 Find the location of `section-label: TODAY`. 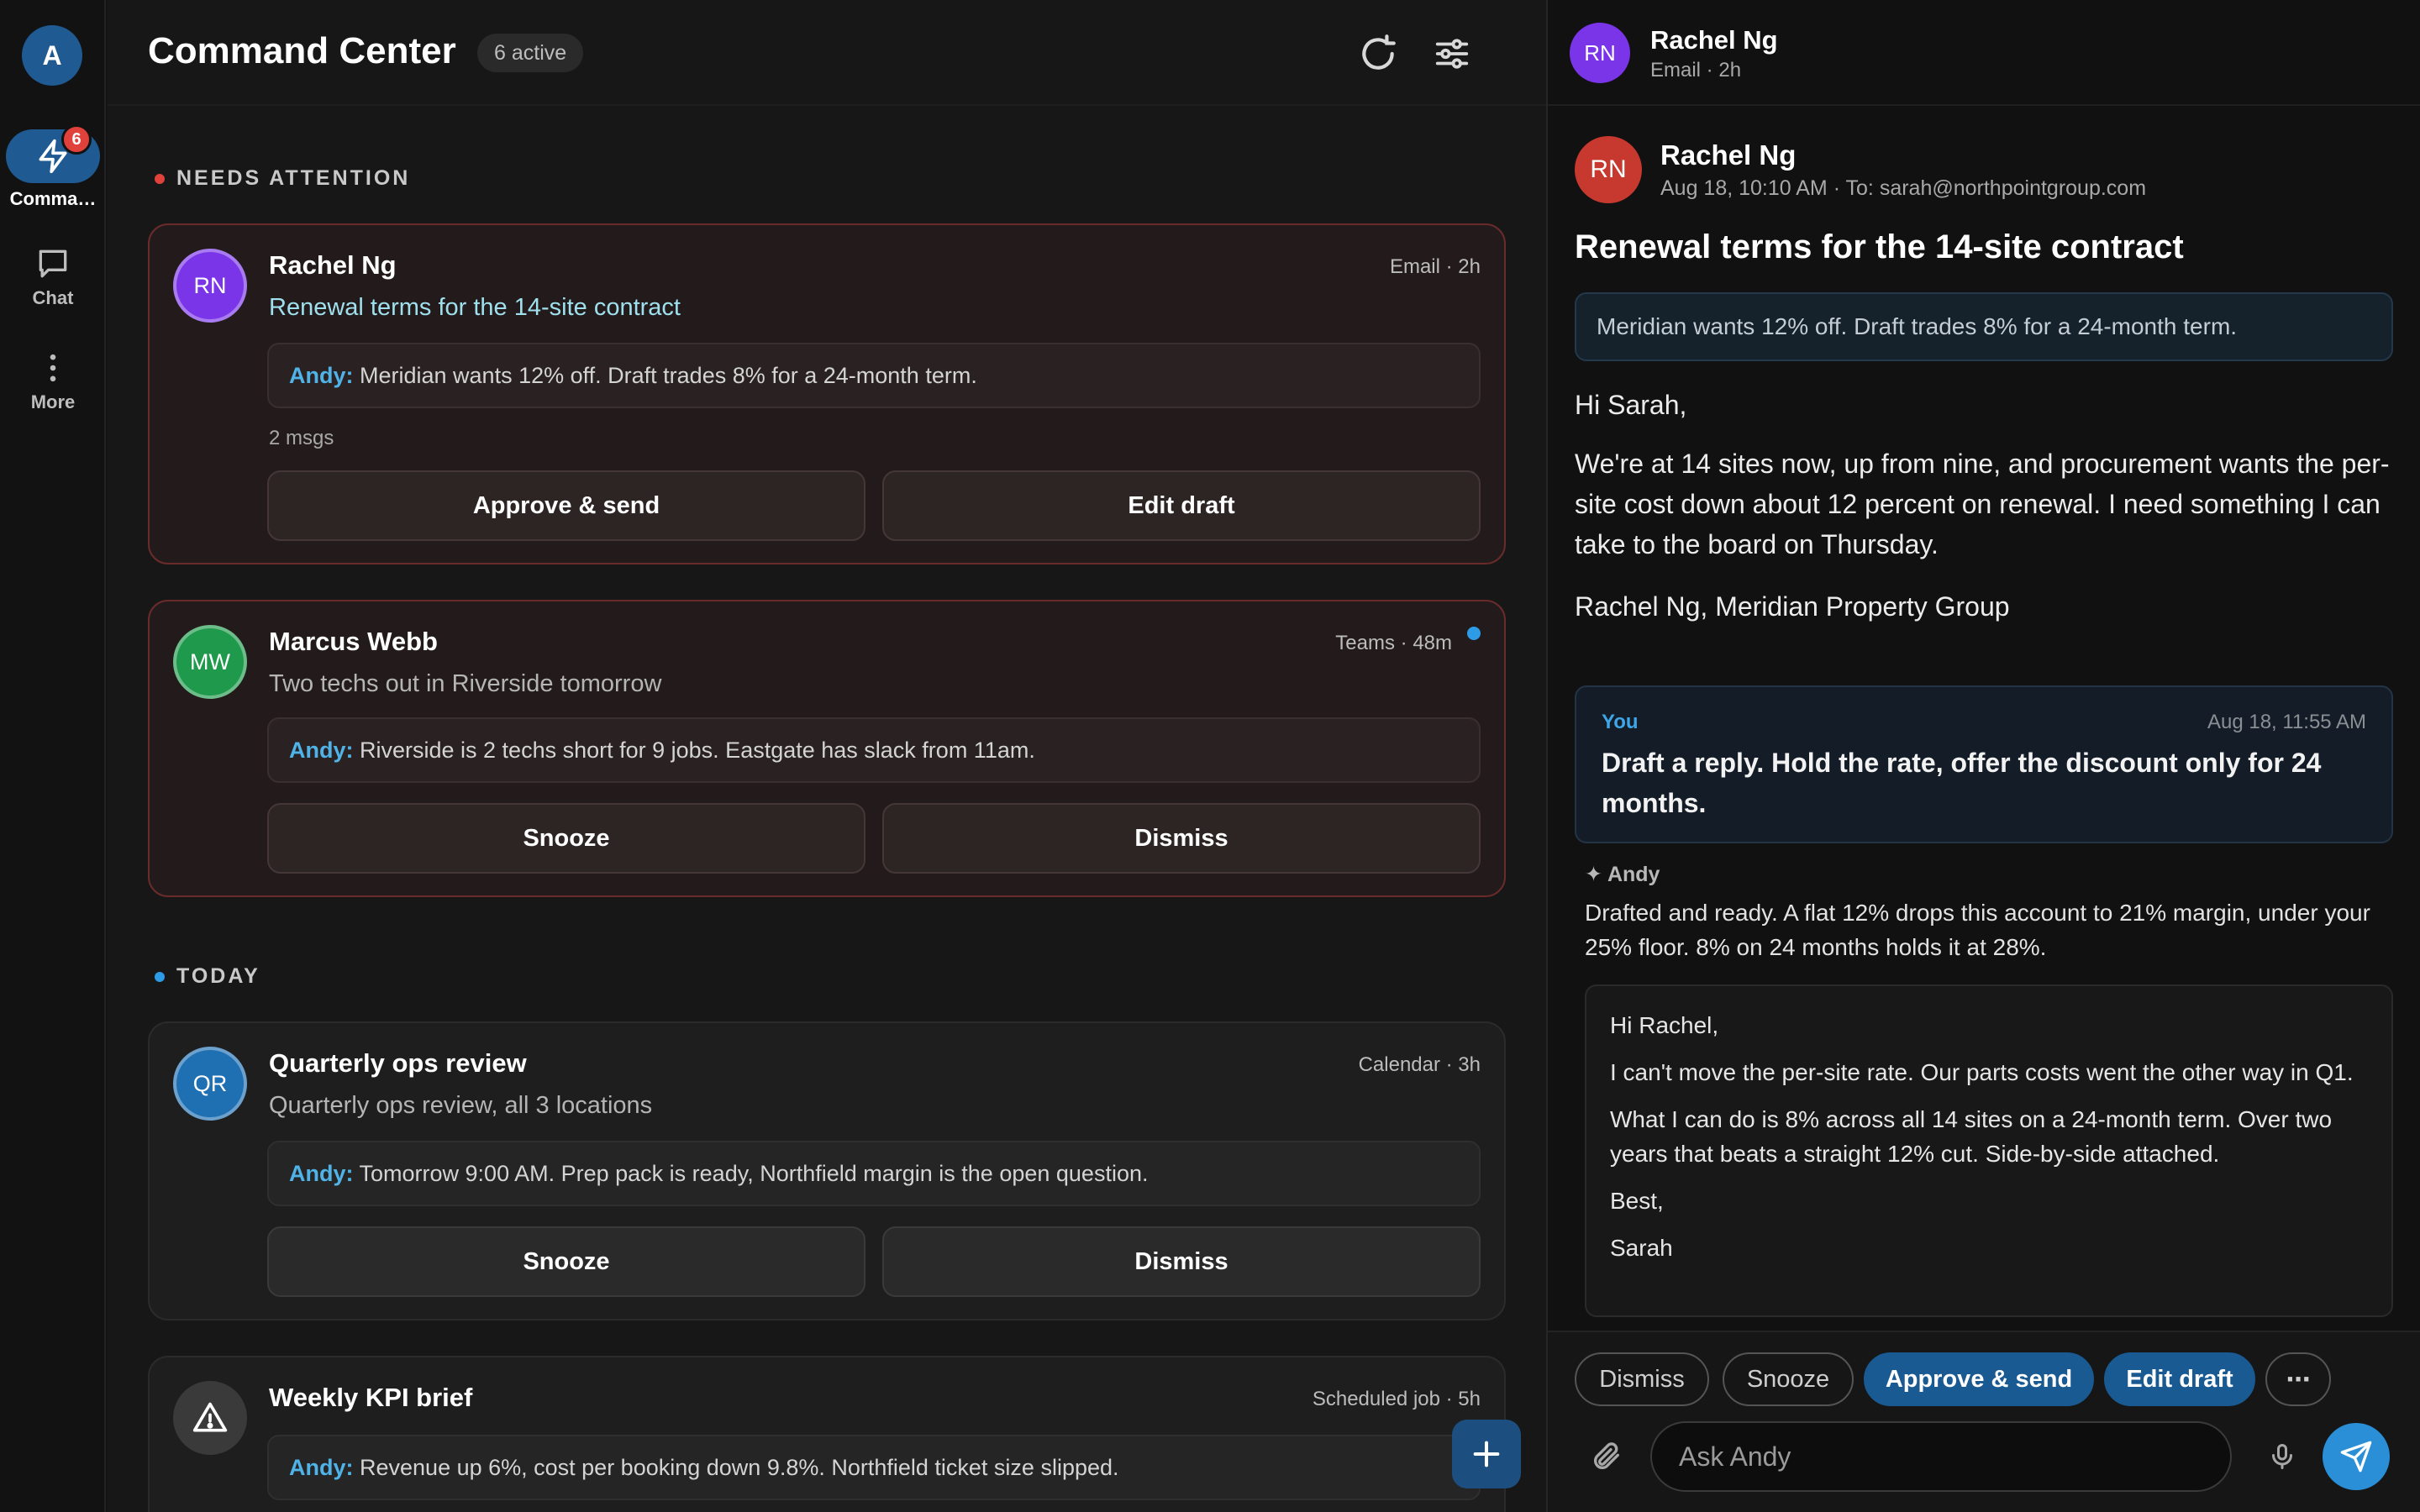

section-label: TODAY is located at coordinates (218, 976).